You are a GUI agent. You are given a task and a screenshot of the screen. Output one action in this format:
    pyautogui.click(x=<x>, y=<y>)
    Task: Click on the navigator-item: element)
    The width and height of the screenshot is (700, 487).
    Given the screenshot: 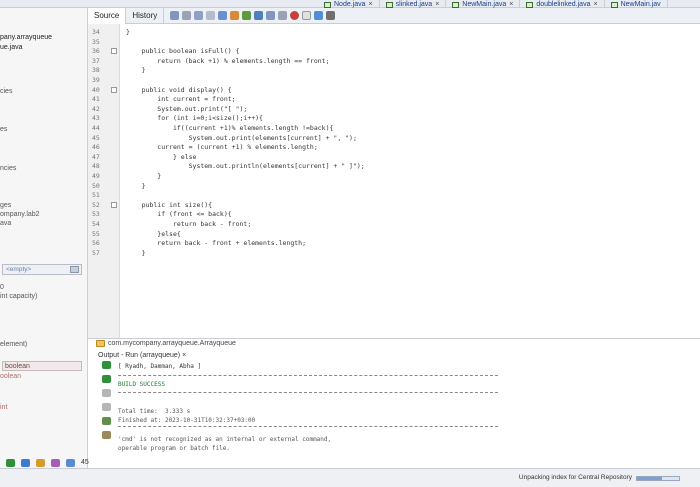 What is the action you would take?
    pyautogui.click(x=13, y=344)
    